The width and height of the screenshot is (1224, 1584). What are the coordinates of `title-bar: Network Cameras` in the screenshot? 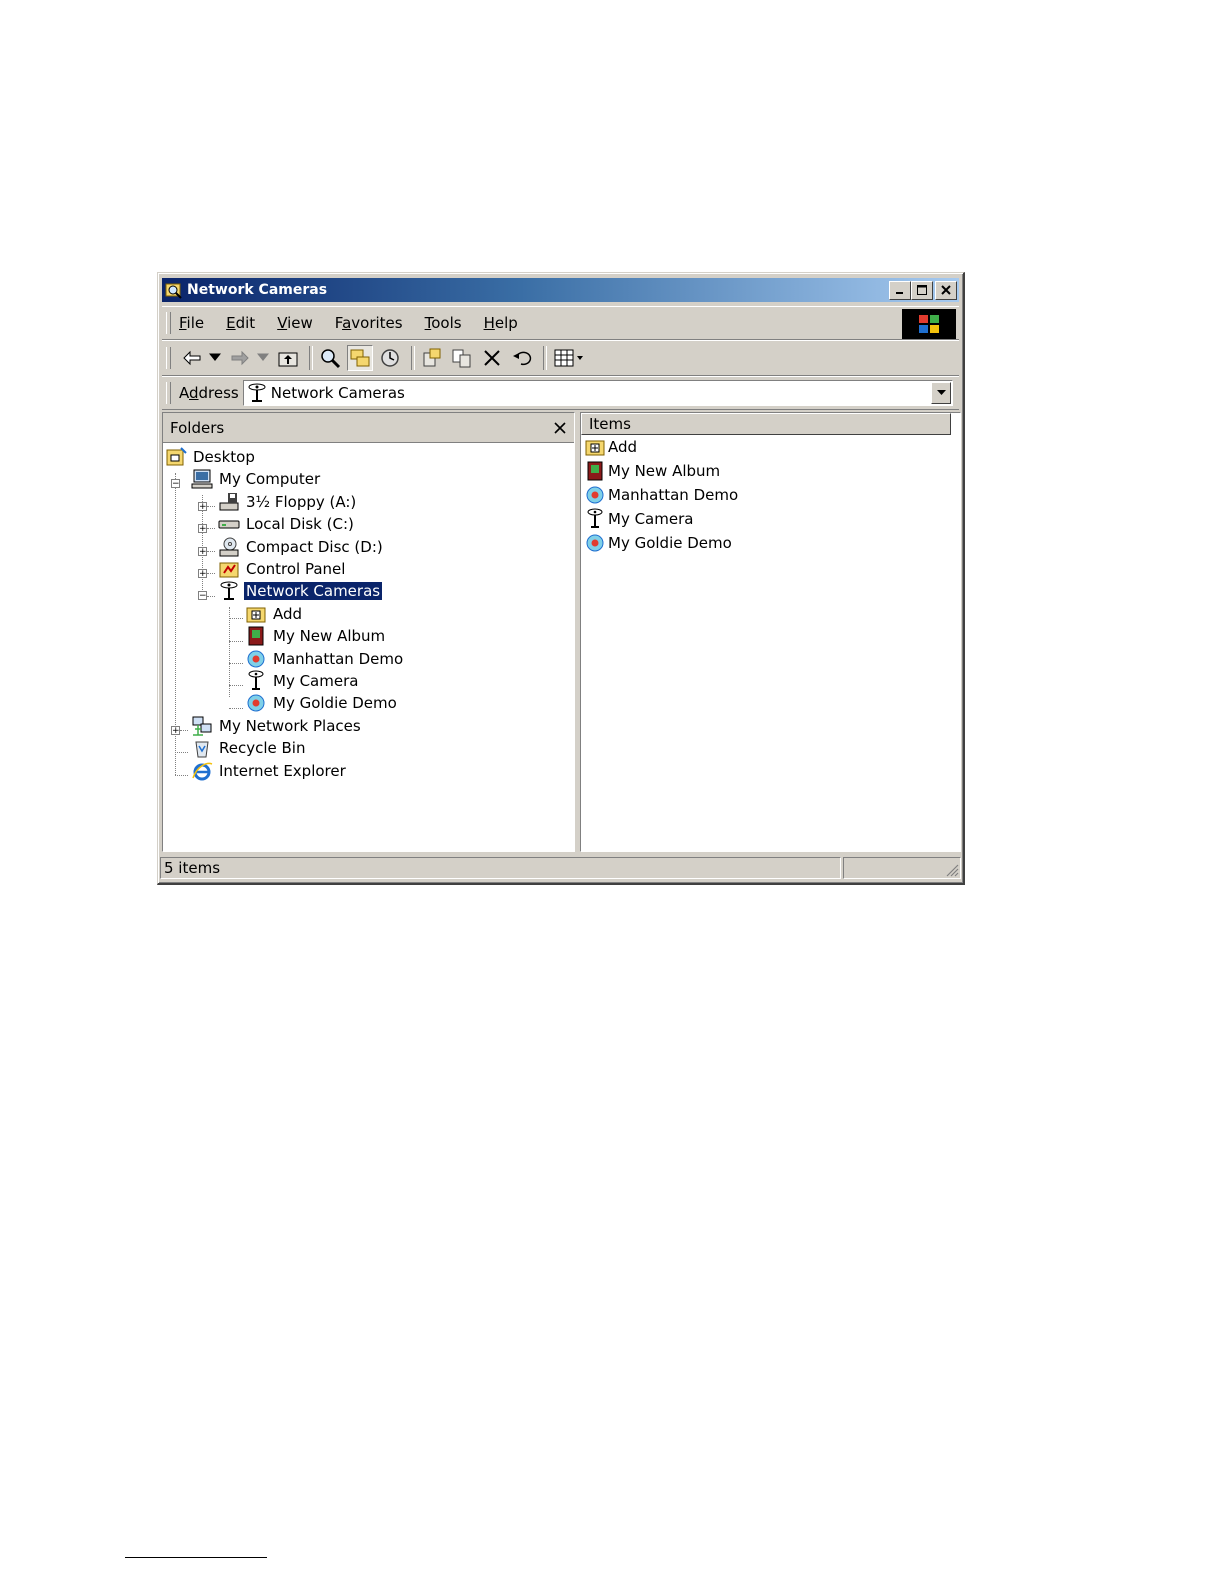 It's located at (560, 290).